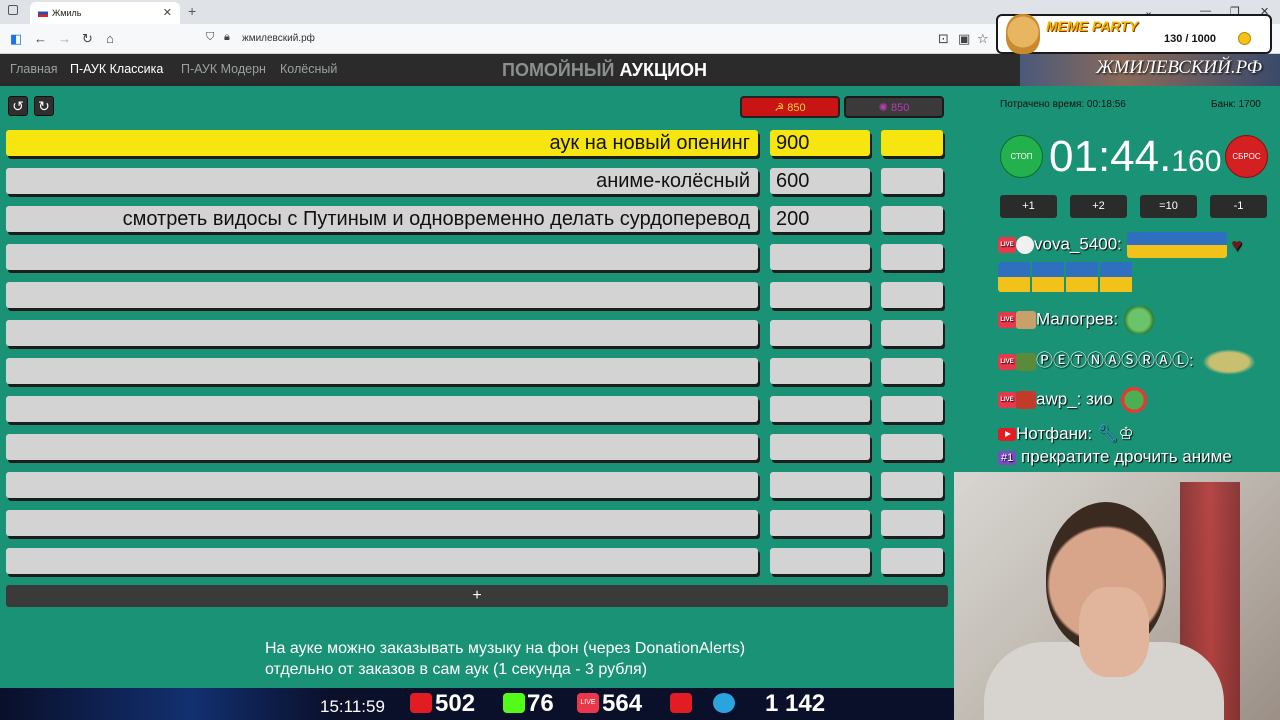 This screenshot has height=720, width=1280. Describe the element at coordinates (278, 38) in the screenshot. I see `url-text: жмилевский.рф` at that location.